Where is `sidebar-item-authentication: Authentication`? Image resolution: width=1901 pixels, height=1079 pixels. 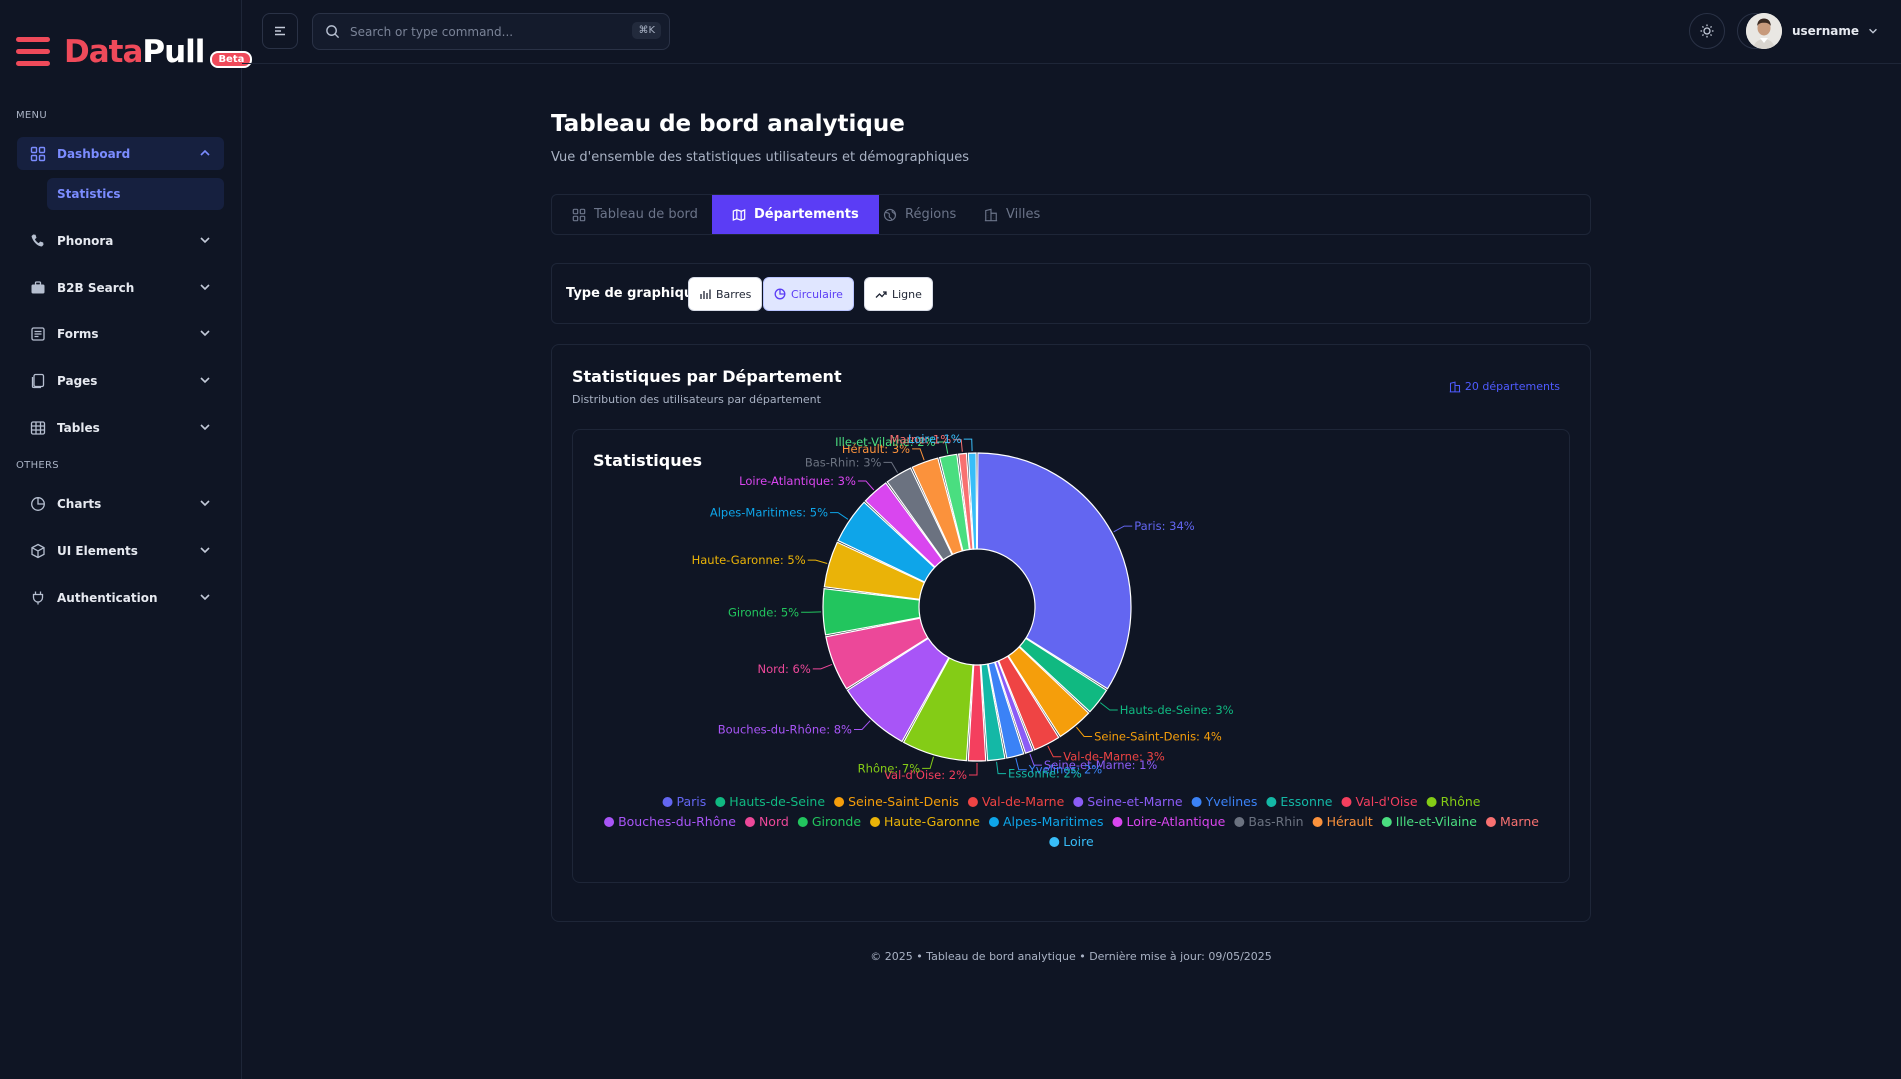
sidebar-item-authentication: Authentication is located at coordinates (120, 597).